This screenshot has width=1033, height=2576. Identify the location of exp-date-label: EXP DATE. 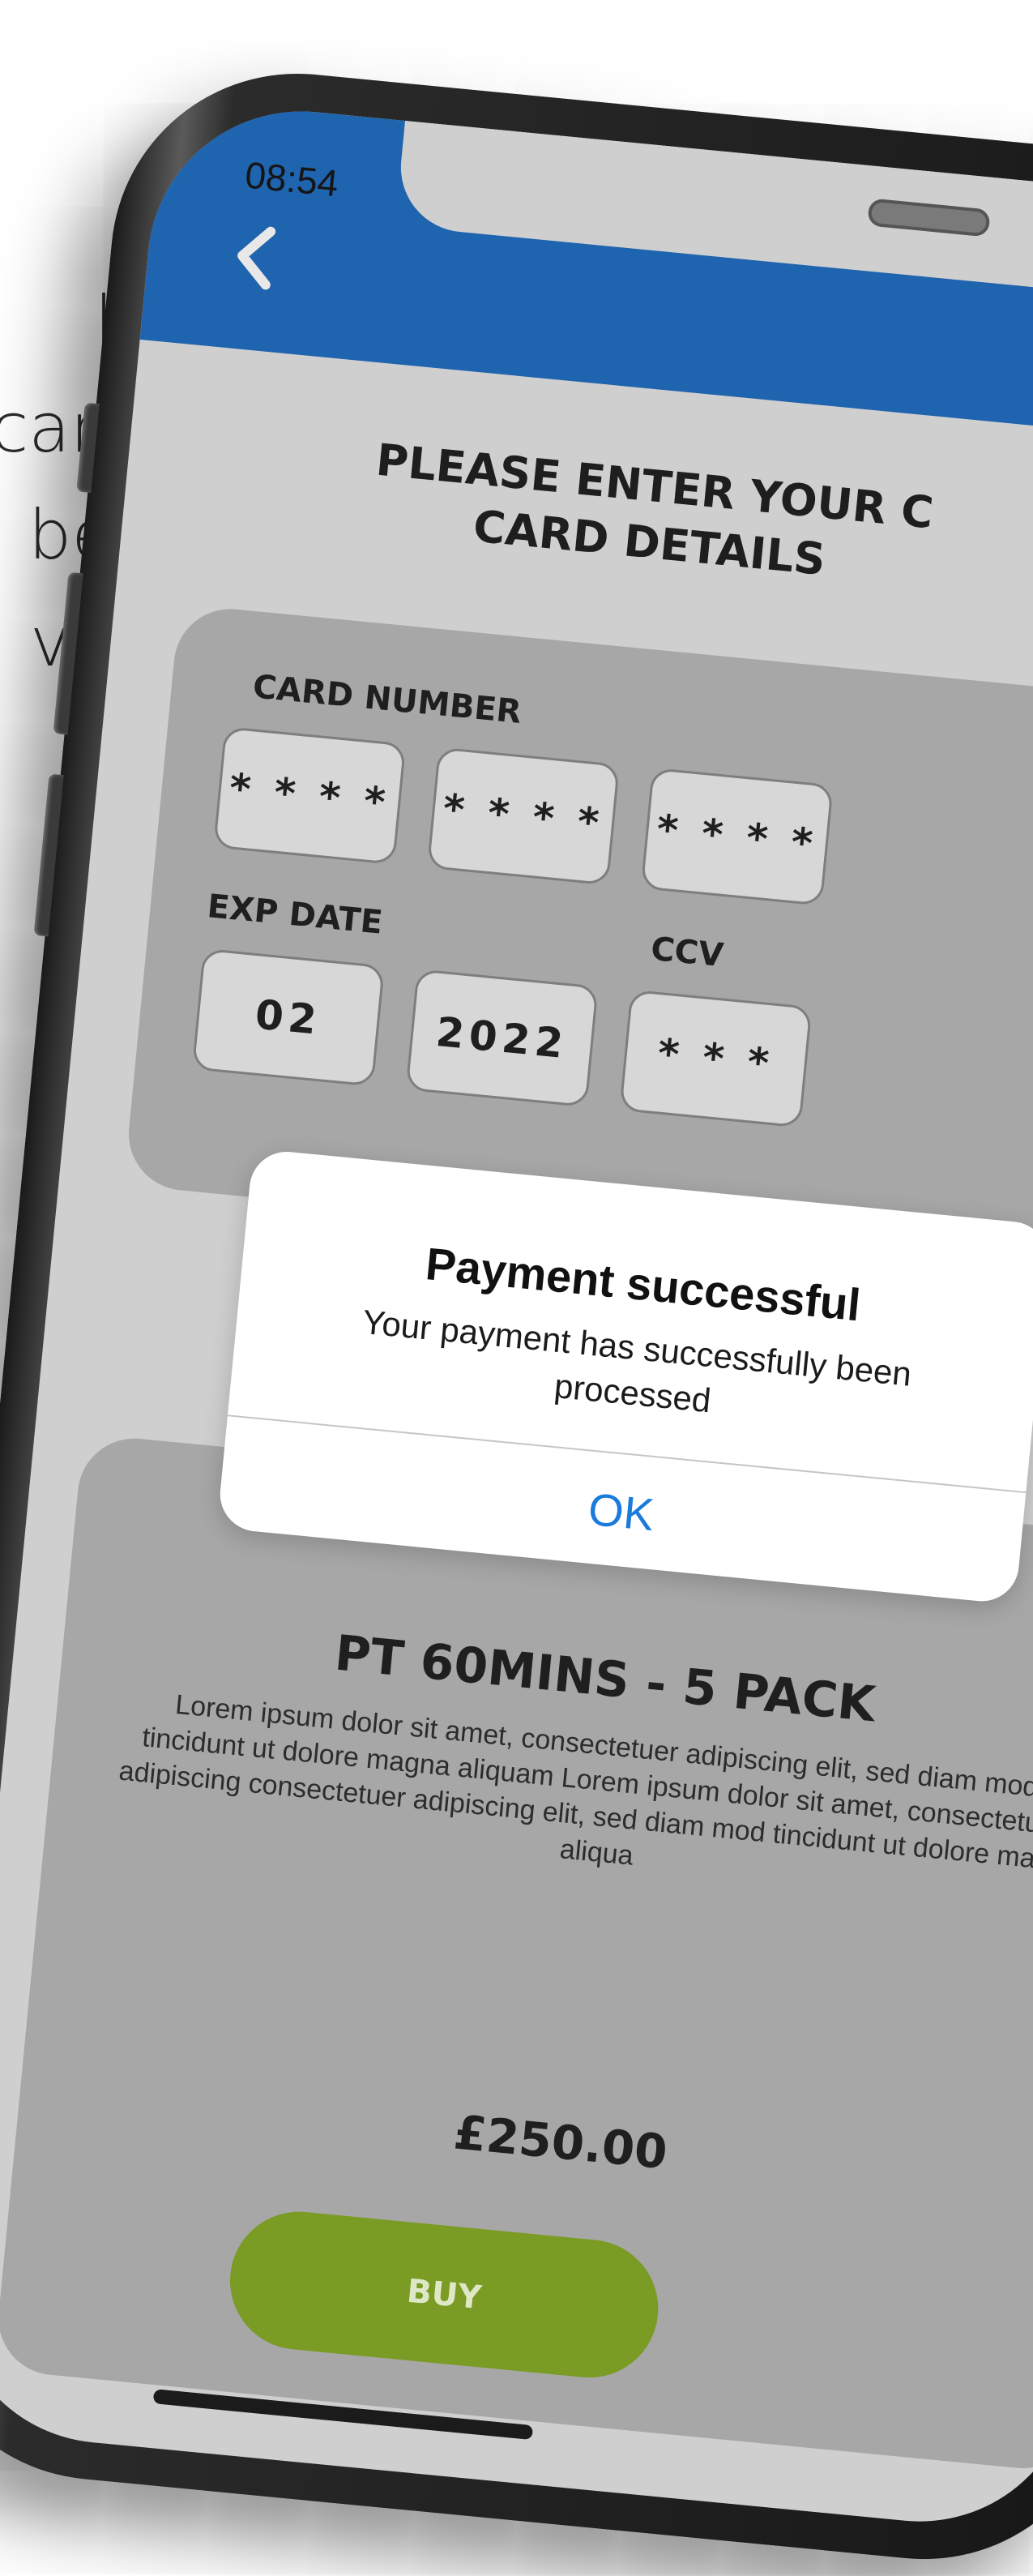
(295, 915).